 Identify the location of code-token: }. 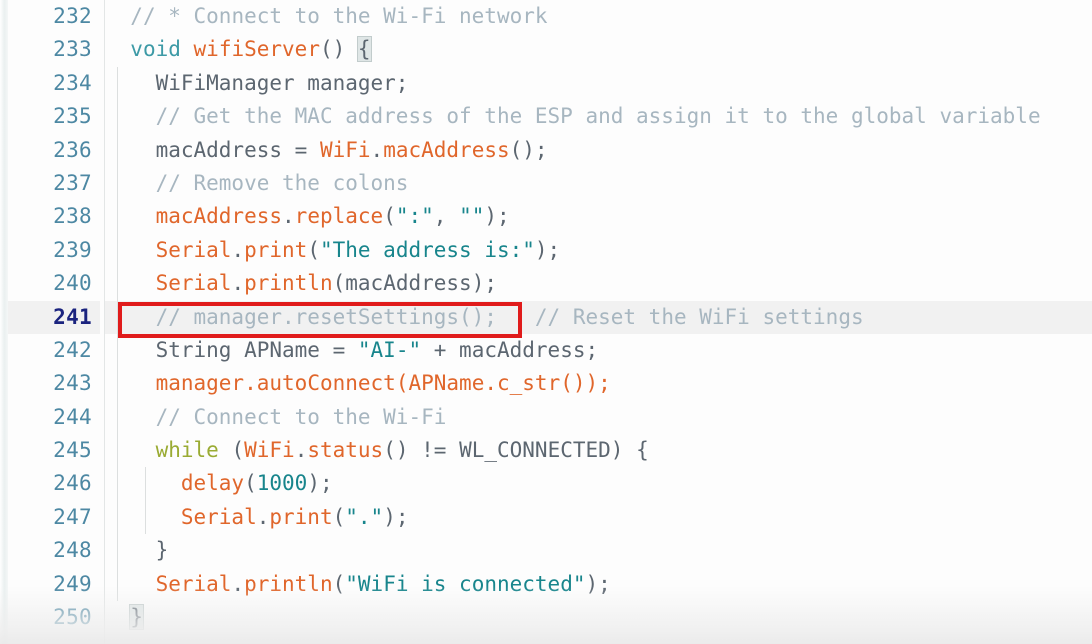
(162, 550).